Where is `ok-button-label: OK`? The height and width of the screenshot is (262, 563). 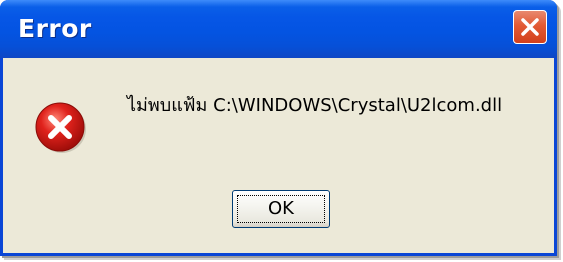 ok-button-label: OK is located at coordinates (281, 208).